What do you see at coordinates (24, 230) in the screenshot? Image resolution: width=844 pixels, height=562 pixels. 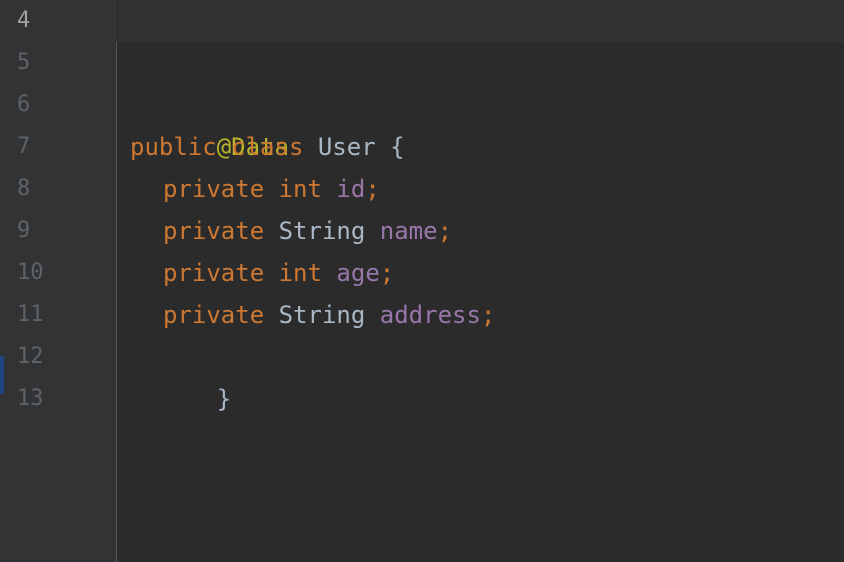 I see `line-number-9: 9` at bounding box center [24, 230].